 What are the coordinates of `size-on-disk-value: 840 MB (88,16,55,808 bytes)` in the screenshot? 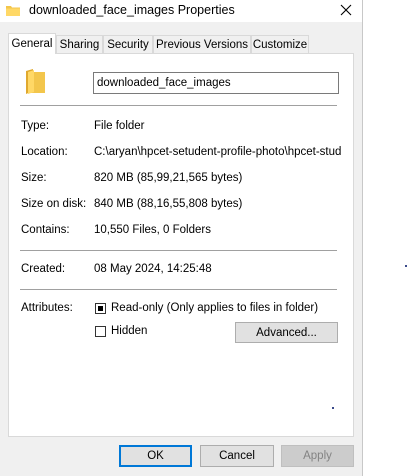 It's located at (168, 204).